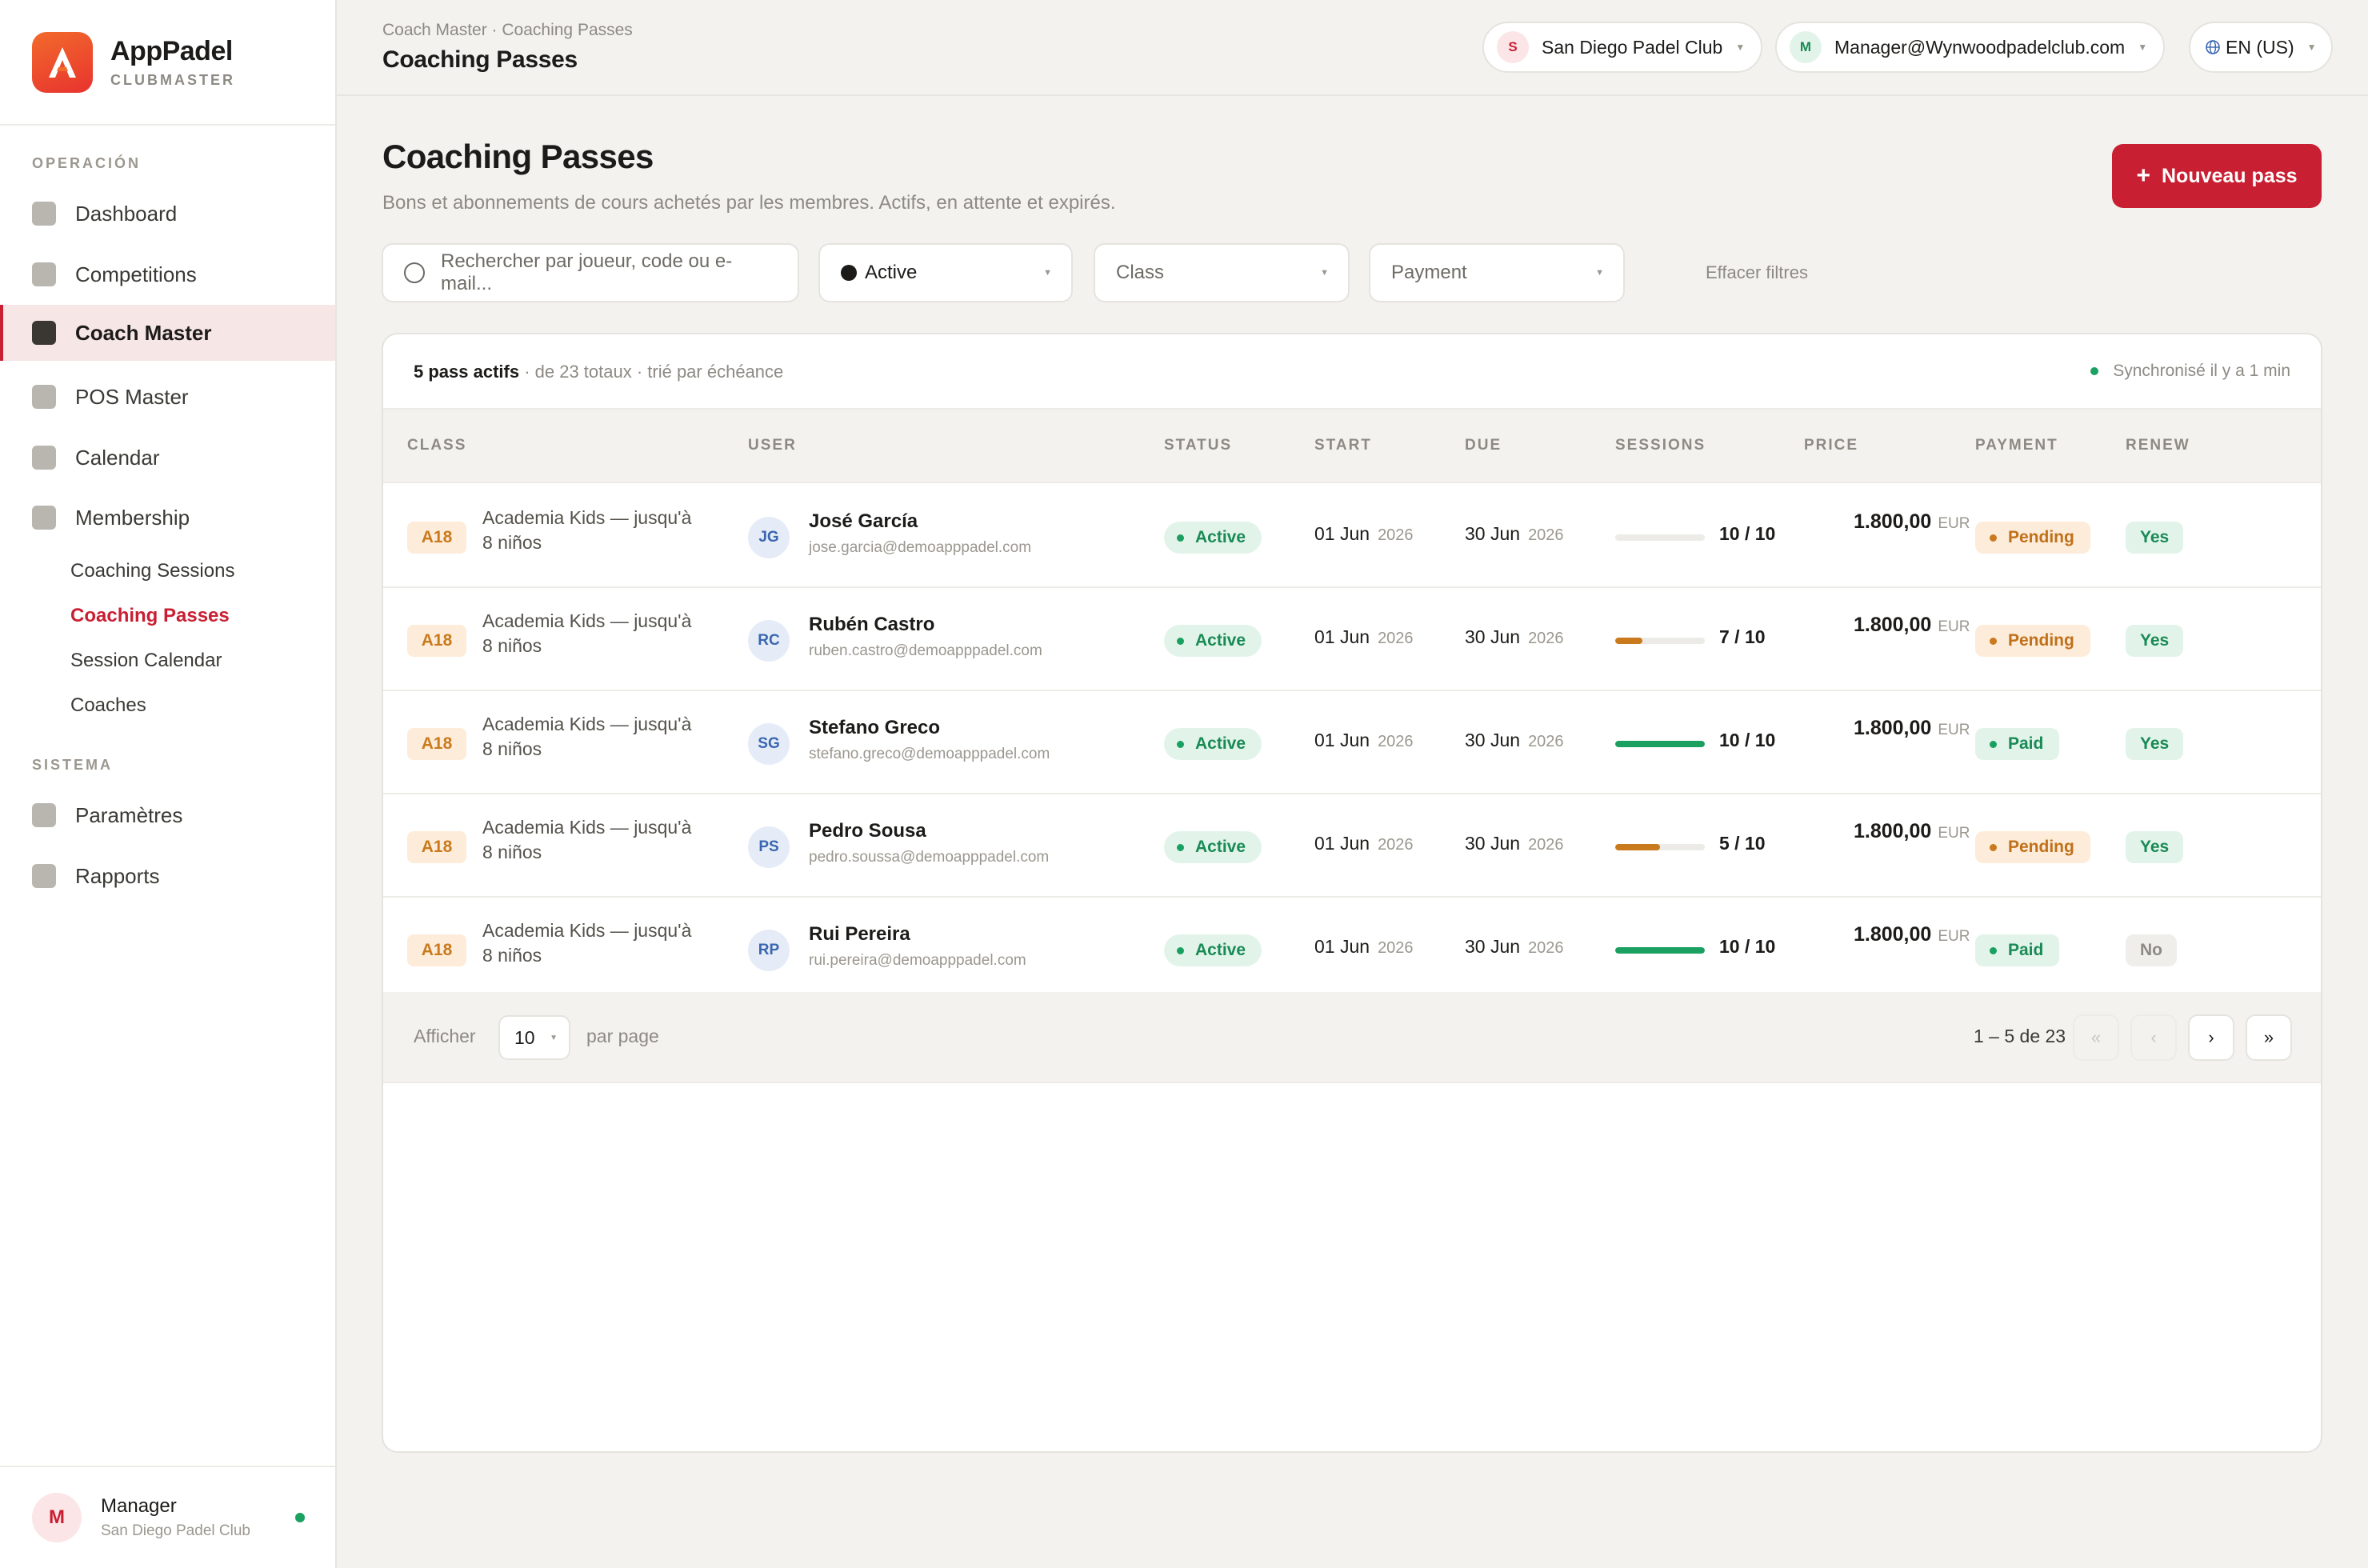 The image size is (2368, 1568). Describe the element at coordinates (917, 960) in the screenshot. I see `user-email: rui.pereira@demoapppadel.com` at that location.